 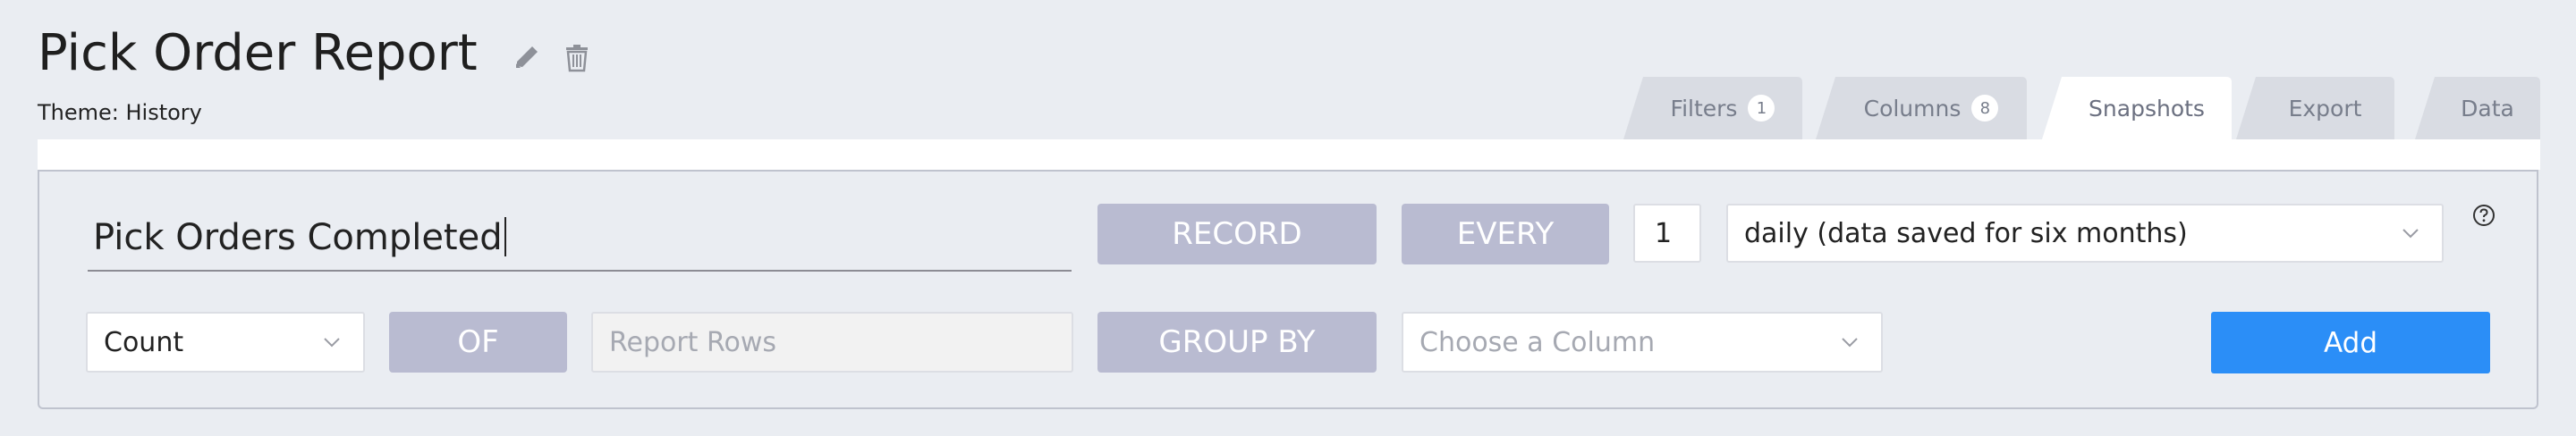 What do you see at coordinates (144, 342) in the screenshot?
I see `aggregate-value: Count` at bounding box center [144, 342].